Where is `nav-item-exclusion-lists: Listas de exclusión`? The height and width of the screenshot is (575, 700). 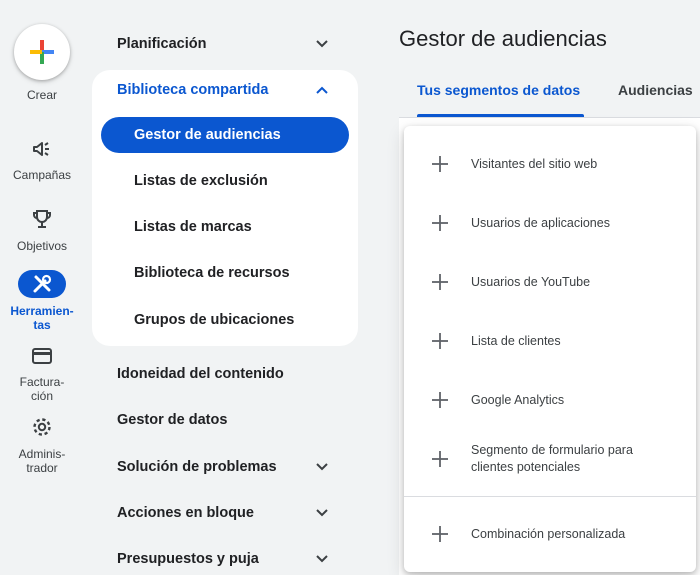
nav-item-exclusion-lists: Listas de exclusión is located at coordinates (201, 181).